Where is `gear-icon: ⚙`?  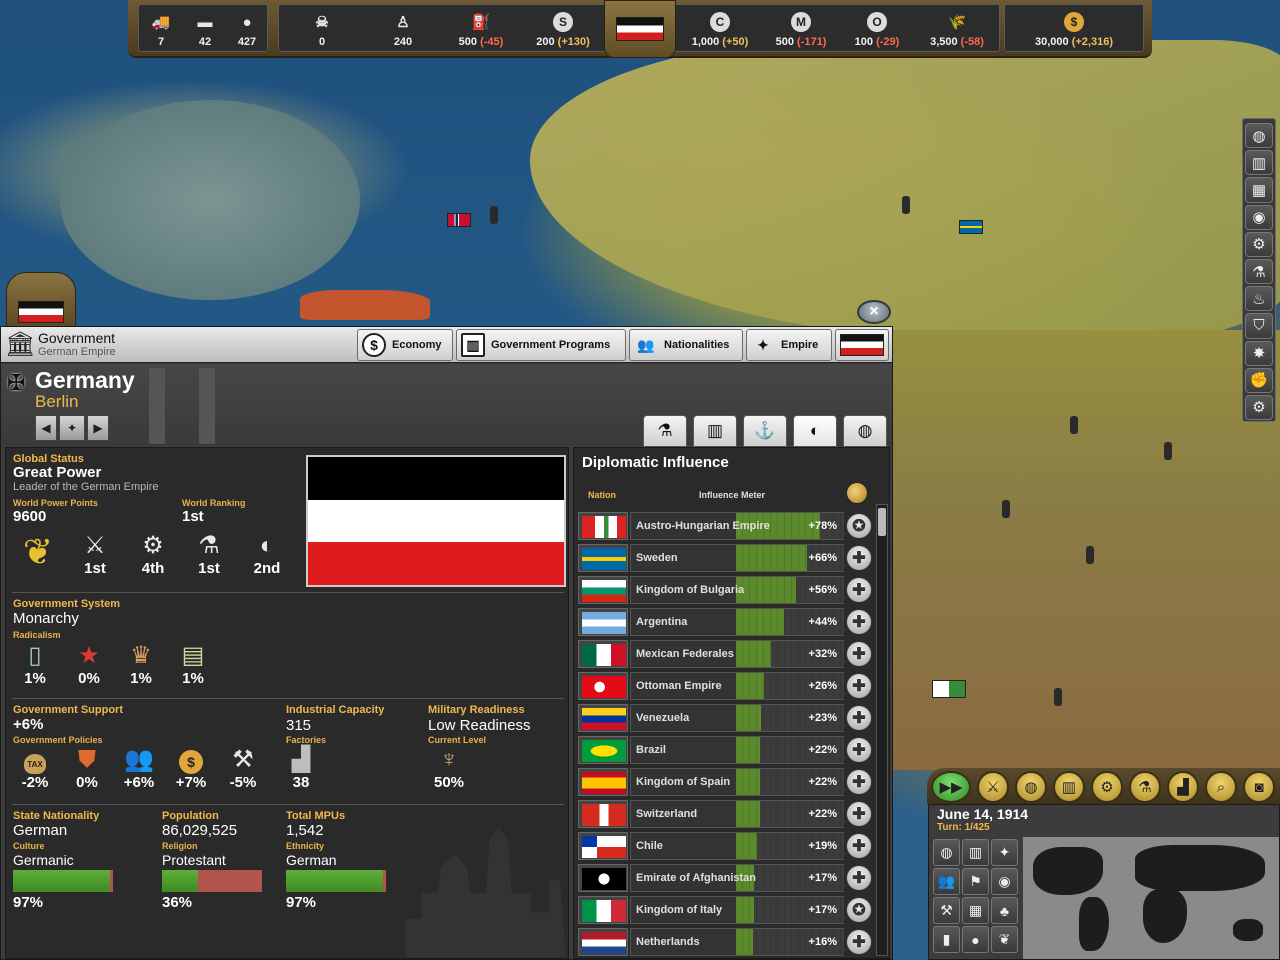 gear-icon: ⚙ is located at coordinates (1259, 244).